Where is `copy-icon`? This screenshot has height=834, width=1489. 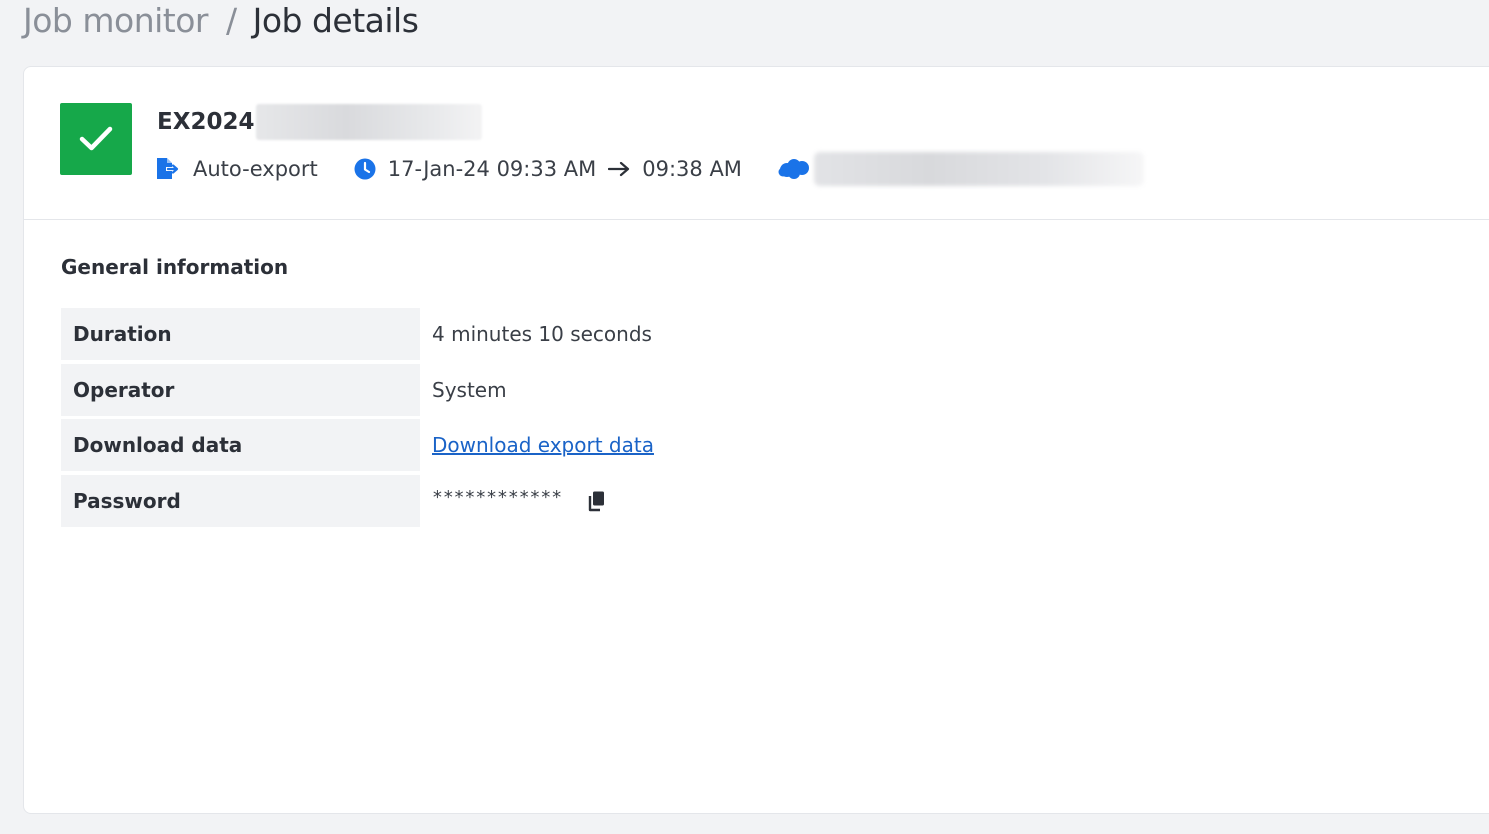 copy-icon is located at coordinates (596, 501).